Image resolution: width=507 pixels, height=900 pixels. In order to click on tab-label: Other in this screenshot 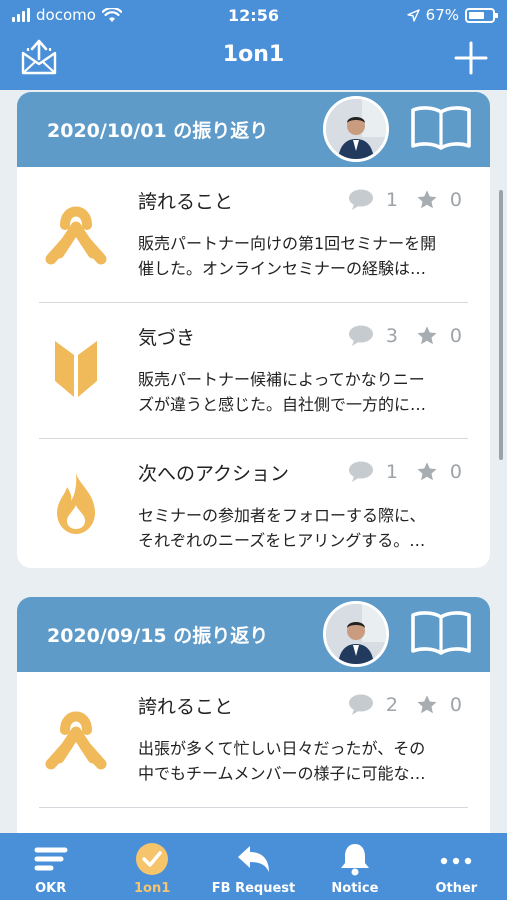, I will do `click(456, 888)`.